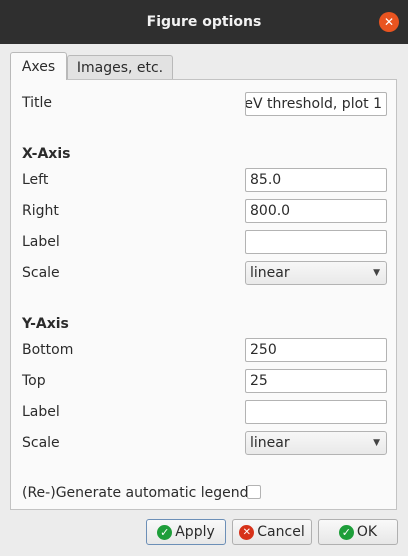 The width and height of the screenshot is (408, 556). I want to click on legend-checkbox, so click(254, 492).